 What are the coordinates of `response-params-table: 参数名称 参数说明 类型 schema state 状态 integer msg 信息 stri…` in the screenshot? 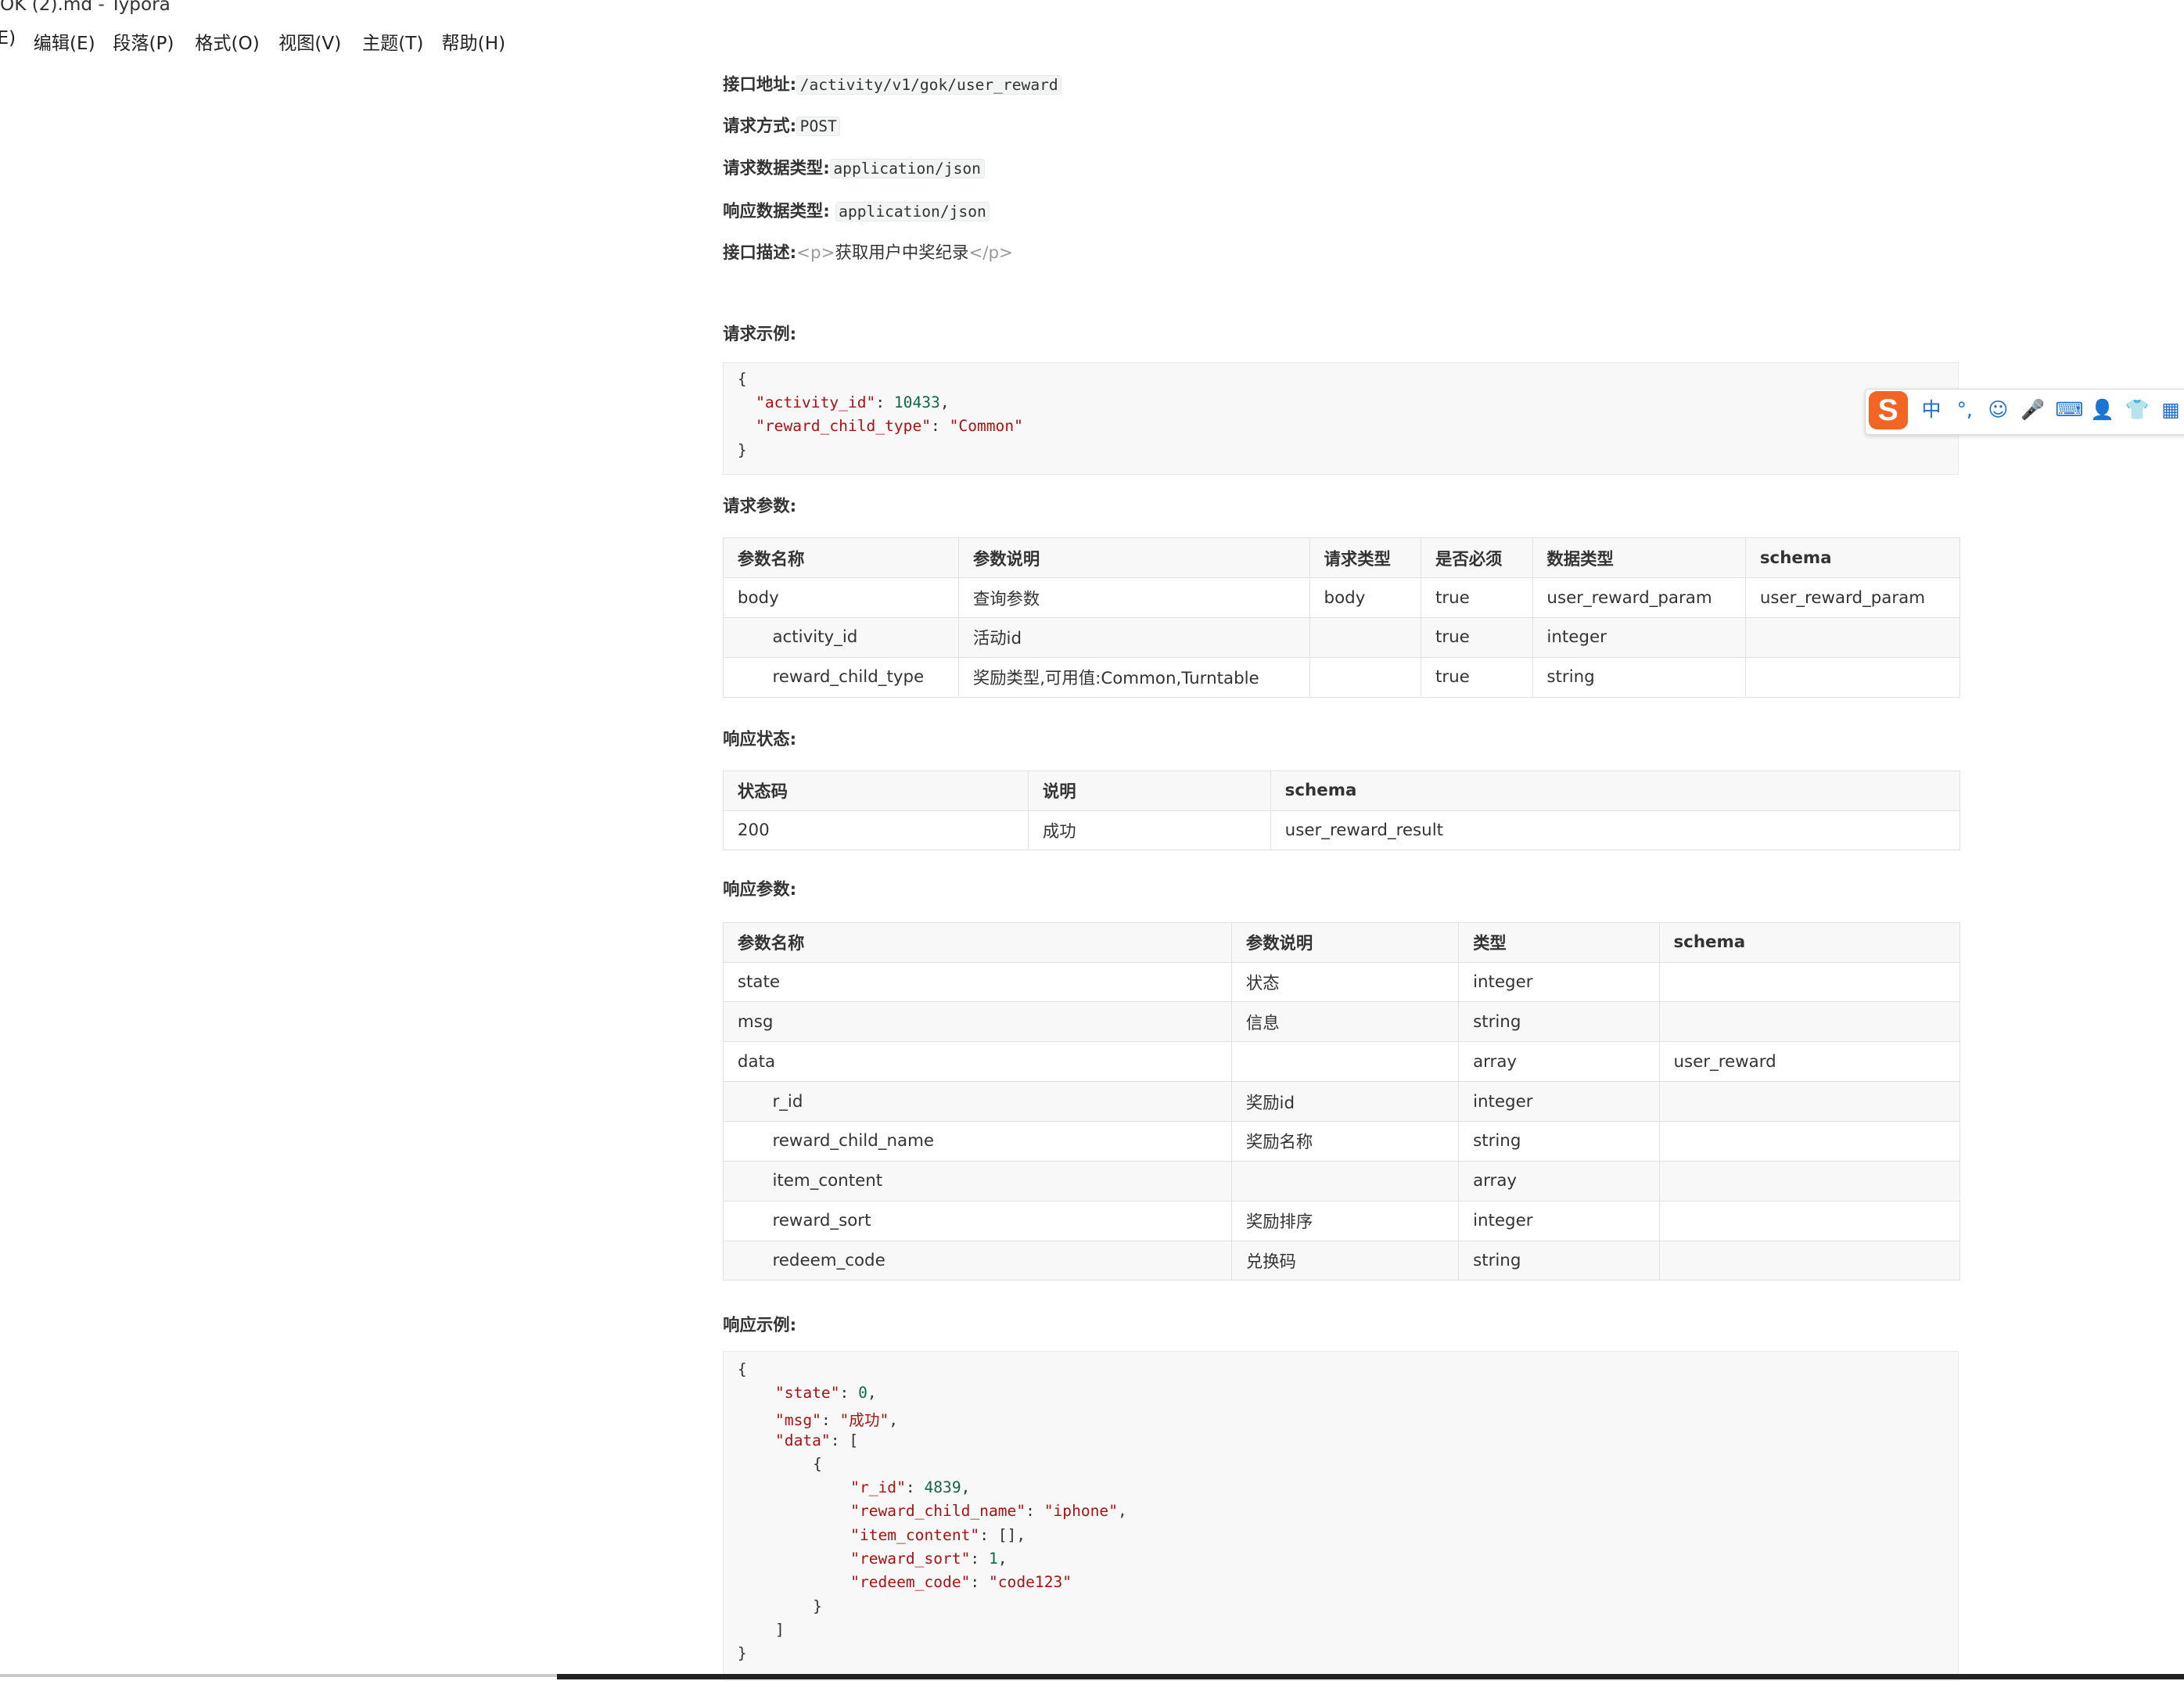 It's located at (1342, 1101).